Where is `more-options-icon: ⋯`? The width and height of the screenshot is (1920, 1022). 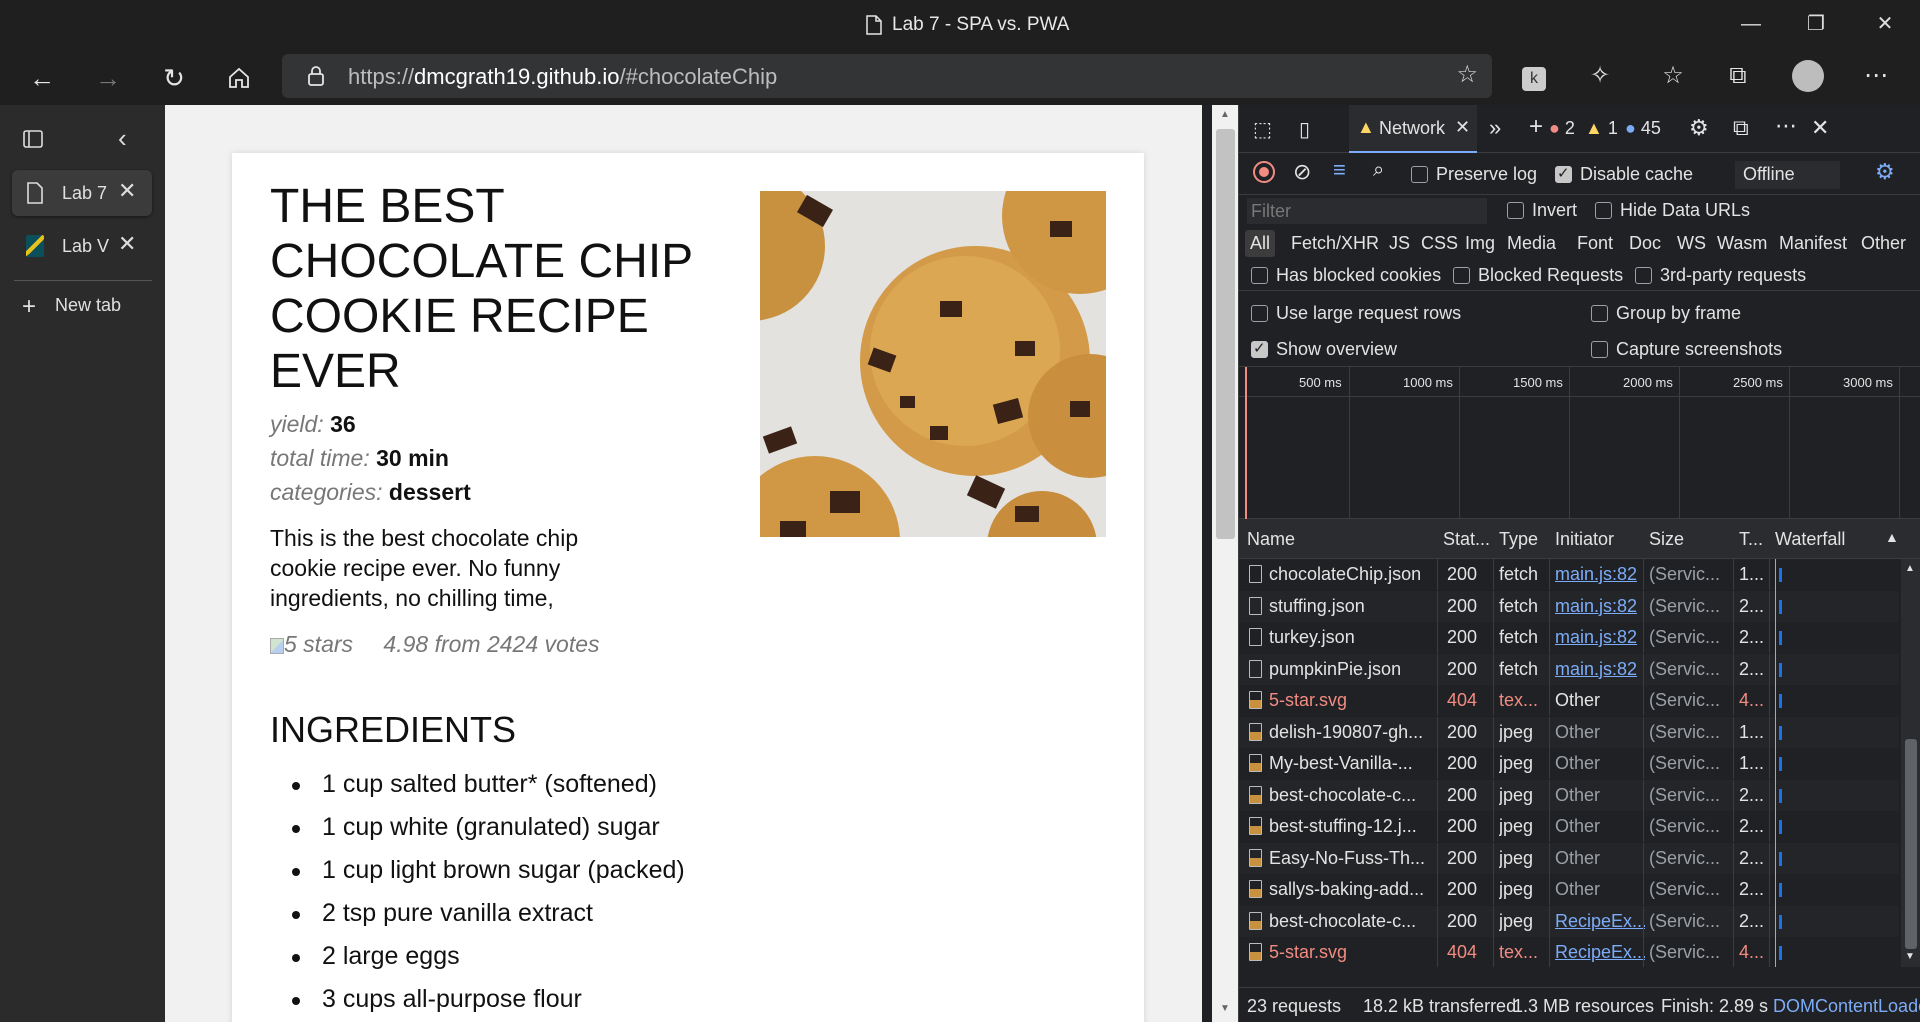
more-options-icon: ⋯ is located at coordinates (1786, 126).